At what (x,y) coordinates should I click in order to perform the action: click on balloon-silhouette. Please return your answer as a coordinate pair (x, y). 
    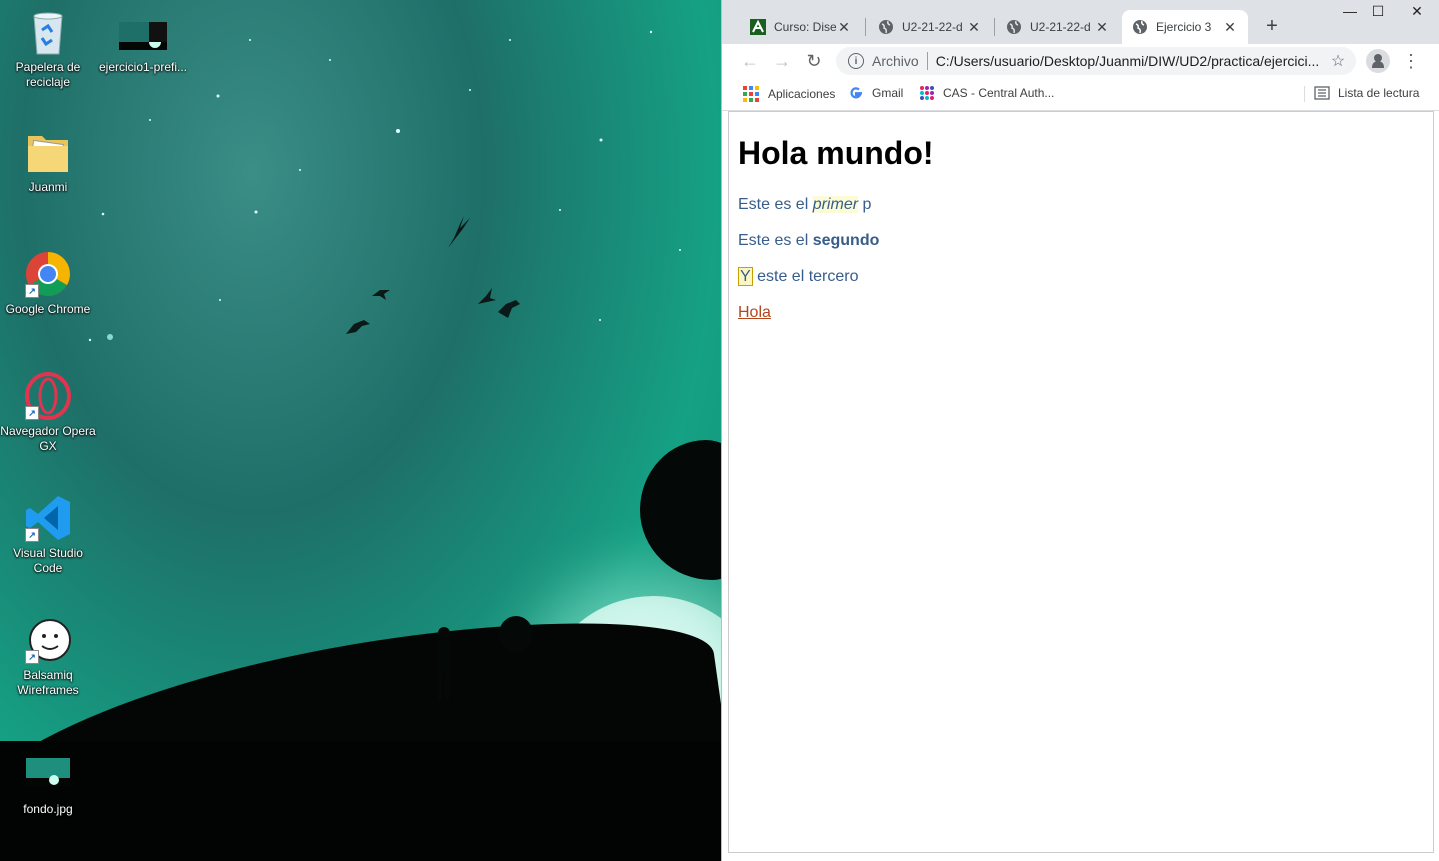
    Looking at the image, I should click on (505, 648).